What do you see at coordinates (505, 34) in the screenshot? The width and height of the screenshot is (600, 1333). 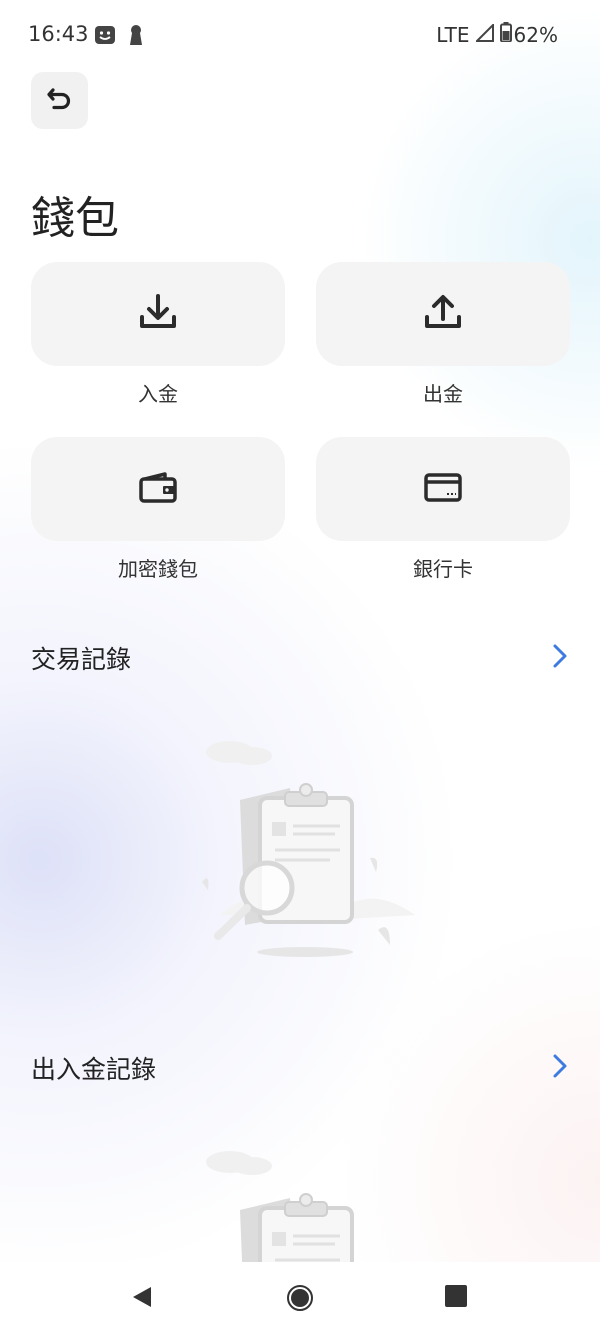 I see `battery-icon` at bounding box center [505, 34].